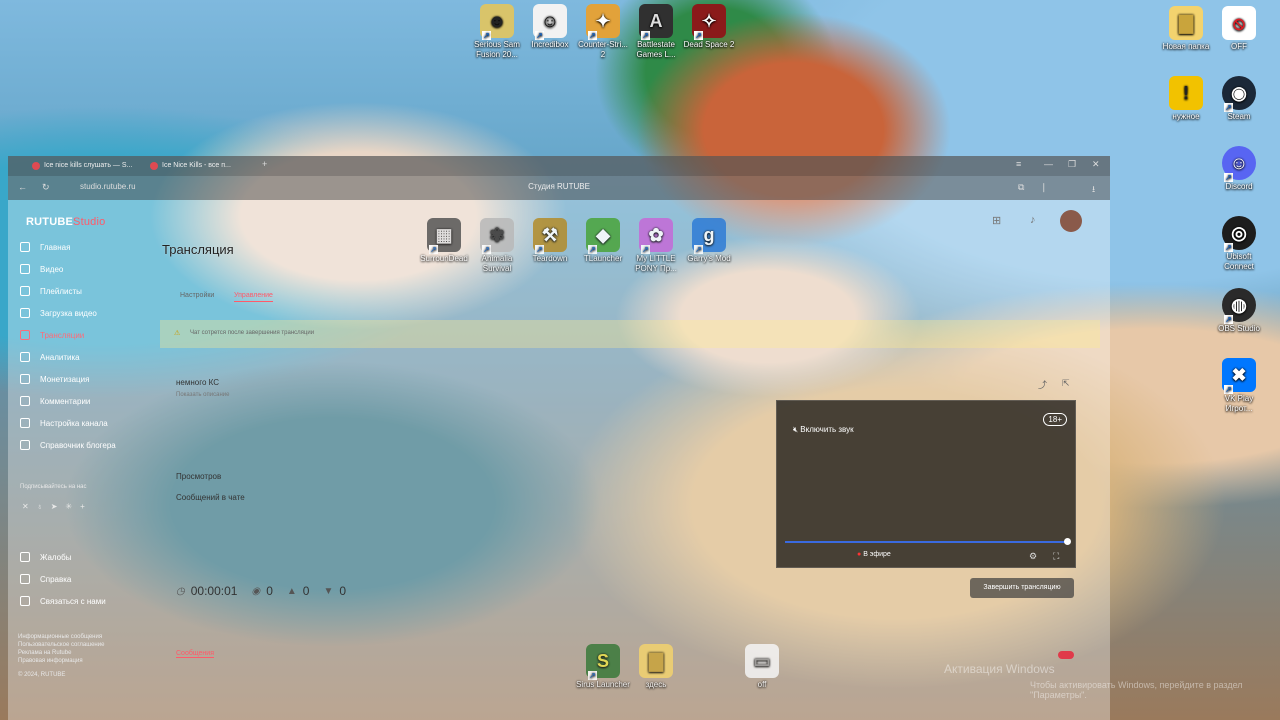 Image resolution: width=1280 pixels, height=720 pixels. I want to click on sidebar-item-contact: Связаться с нами, so click(63, 601).